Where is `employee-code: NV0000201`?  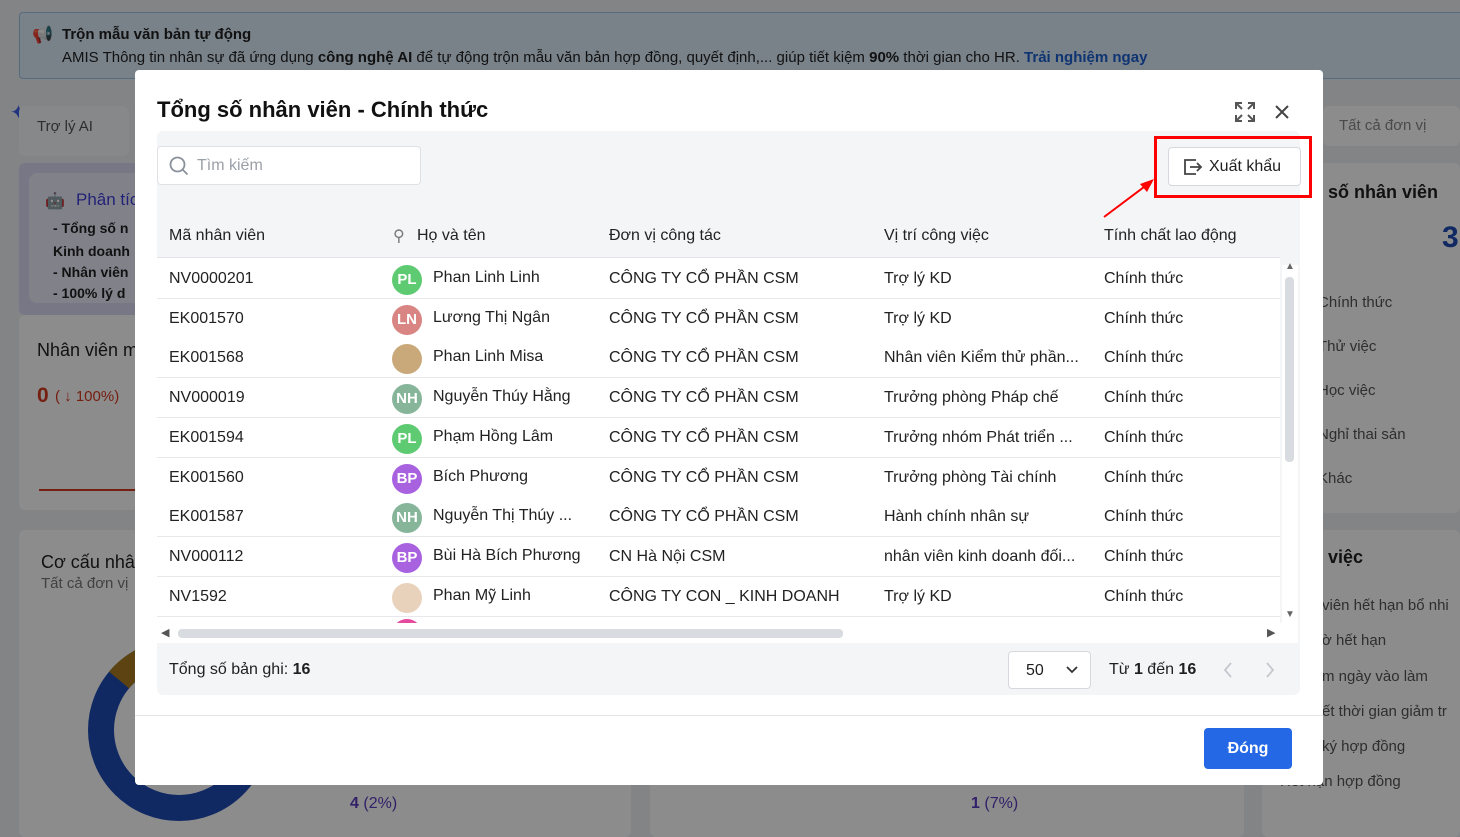
employee-code: NV0000201 is located at coordinates (211, 278).